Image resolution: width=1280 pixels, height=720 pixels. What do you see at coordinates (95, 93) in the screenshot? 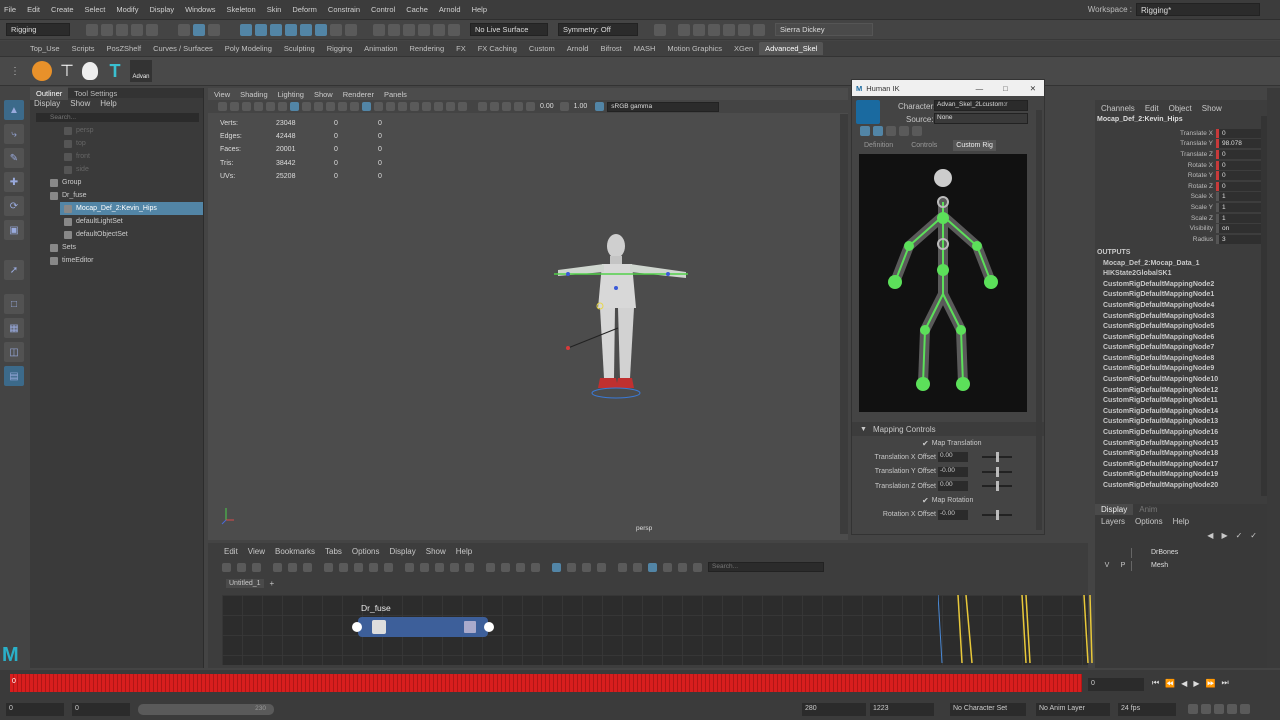
I see `tab-tool-settings: Tool Settings` at bounding box center [95, 93].